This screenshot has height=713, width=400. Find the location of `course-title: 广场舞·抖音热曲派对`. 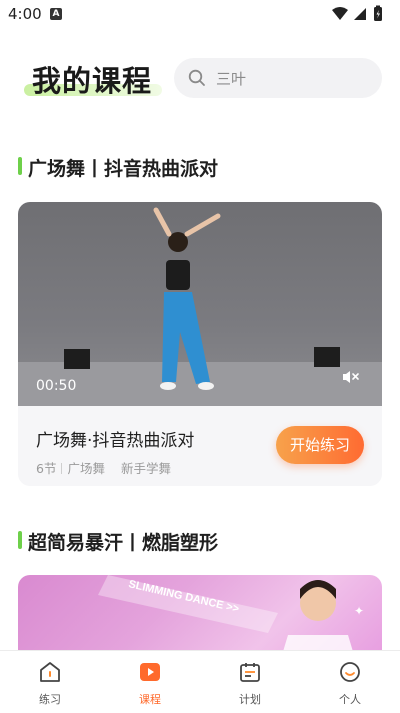

course-title: 广场舞·抖音热曲派对 is located at coordinates (115, 441).